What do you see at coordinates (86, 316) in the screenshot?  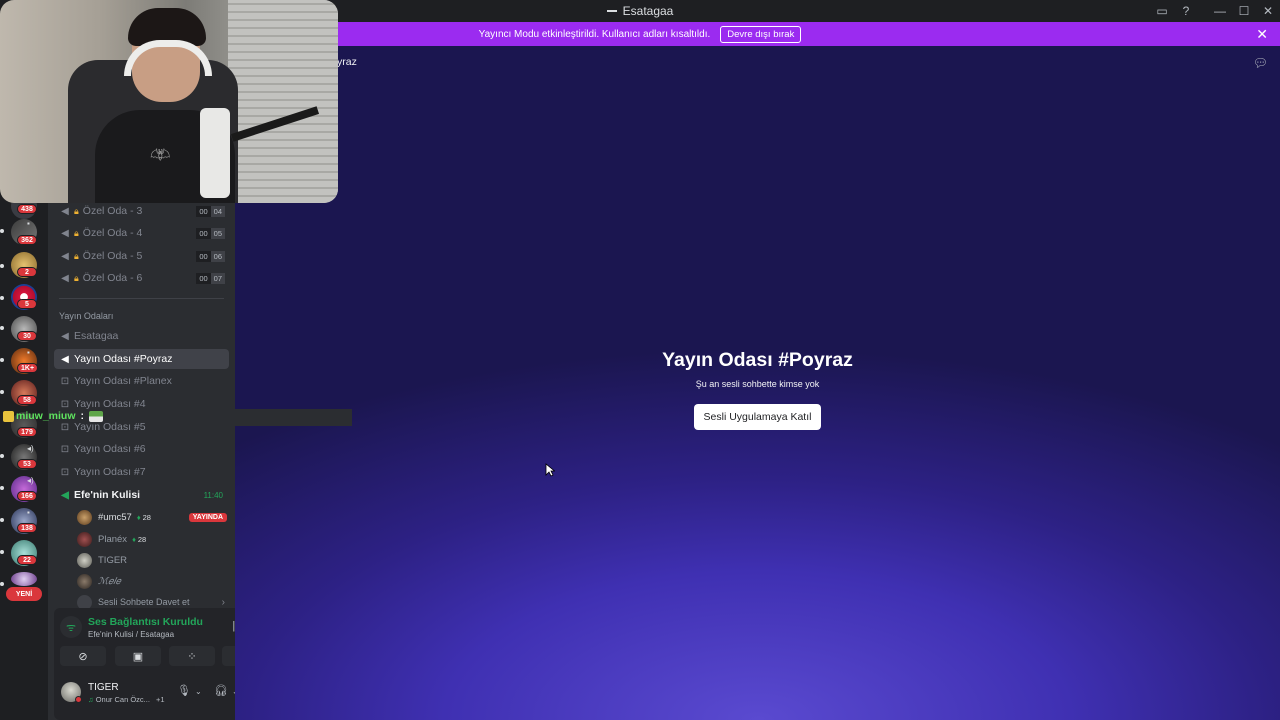 I see `category-stream-rooms: Yayın Odaları` at bounding box center [86, 316].